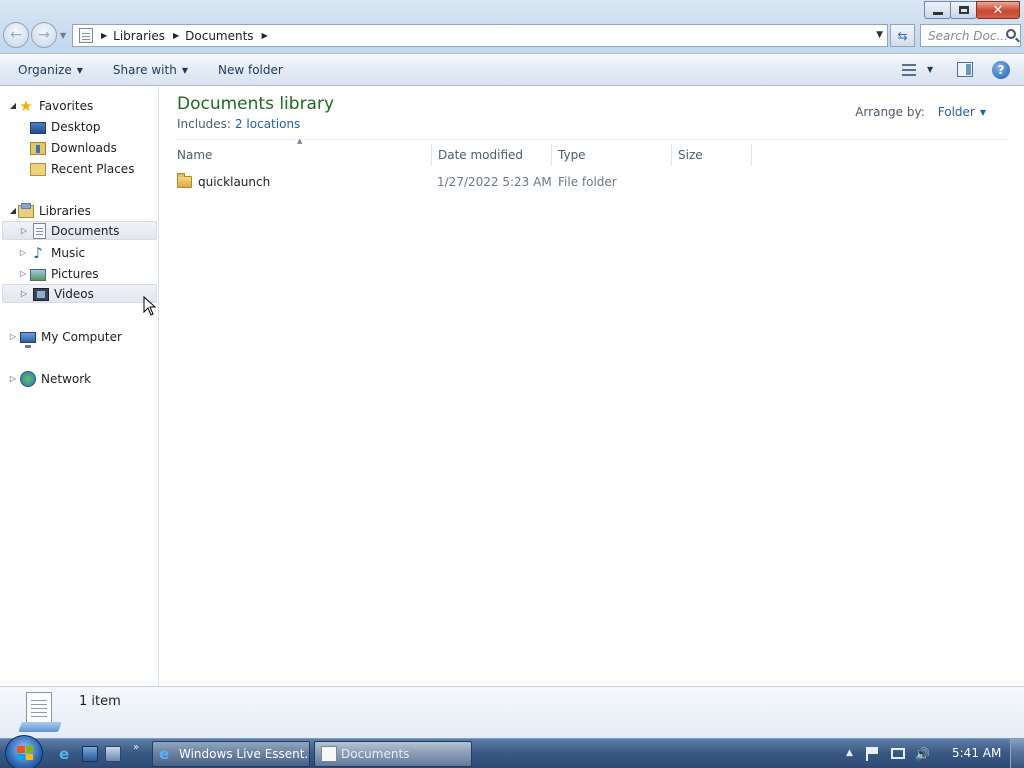  I want to click on new-folder-button: New folder, so click(250, 70).